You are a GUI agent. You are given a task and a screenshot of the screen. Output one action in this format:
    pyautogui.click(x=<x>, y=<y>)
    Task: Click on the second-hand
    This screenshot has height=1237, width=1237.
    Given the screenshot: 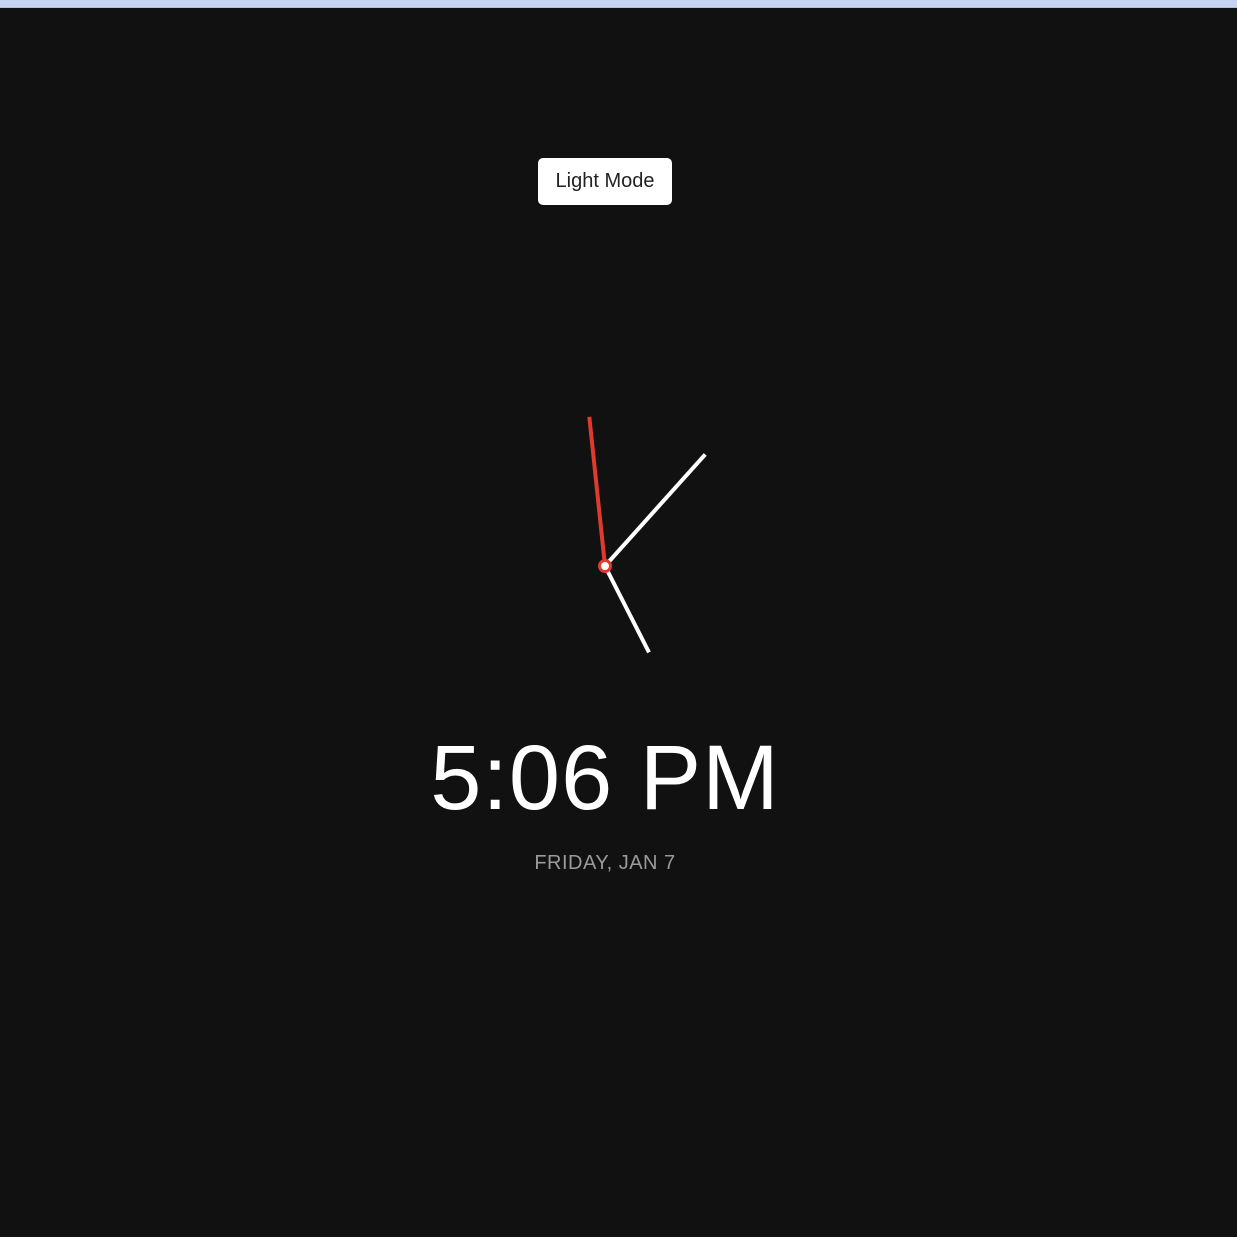 What is the action you would take?
    pyautogui.click(x=597, y=491)
    